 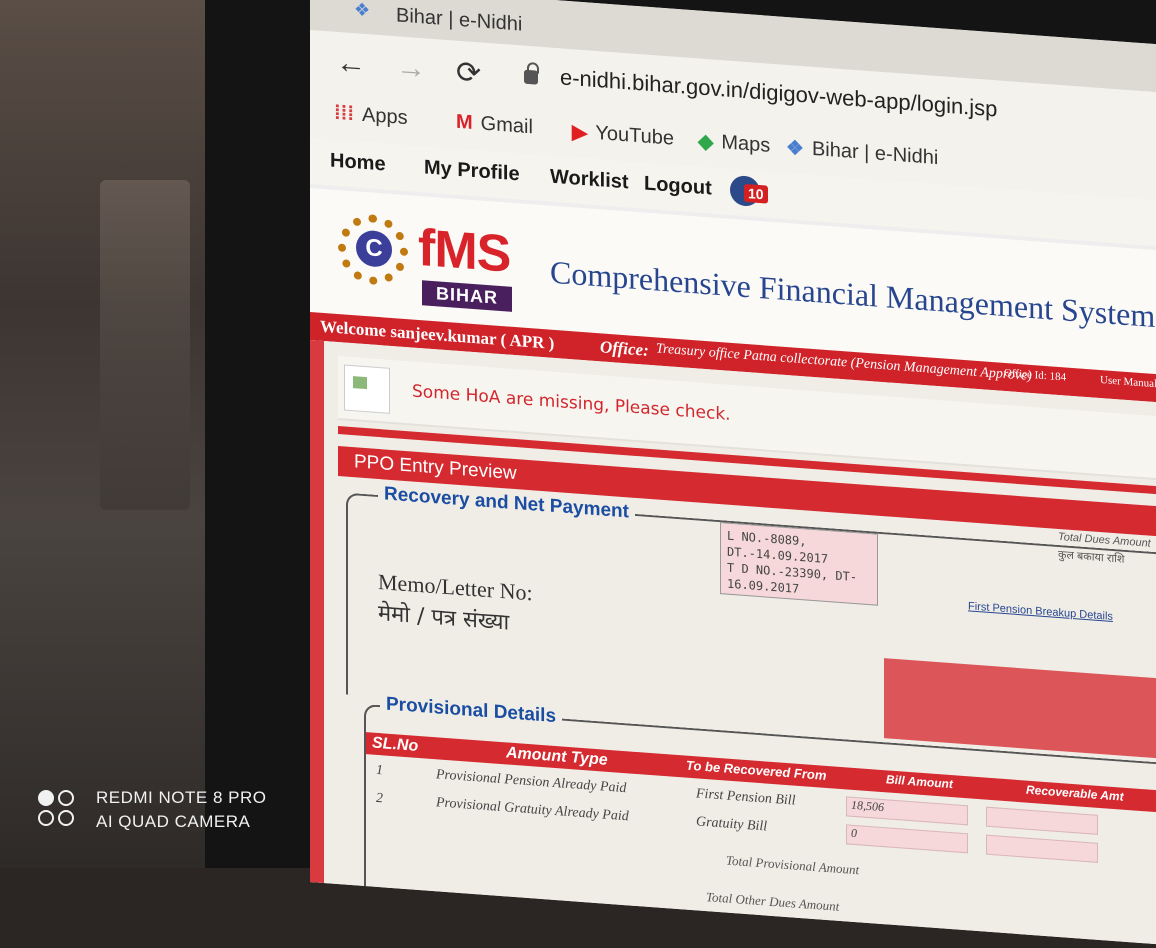 I want to click on col-bill-amount: Bill Amount, so click(x=919, y=782).